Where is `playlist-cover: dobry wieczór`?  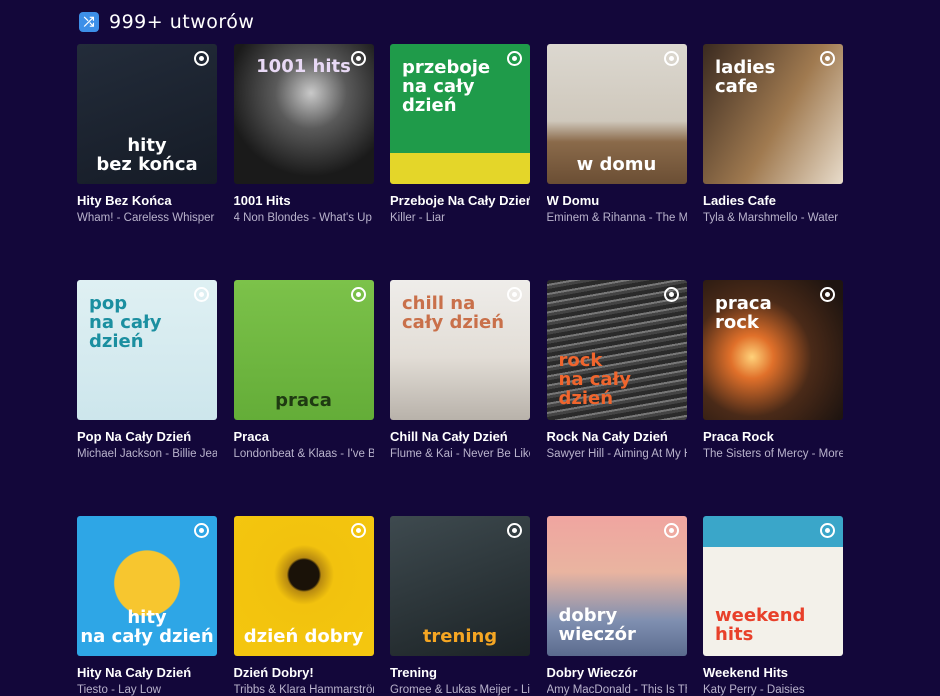
playlist-cover: dobry wieczór is located at coordinates (616, 586).